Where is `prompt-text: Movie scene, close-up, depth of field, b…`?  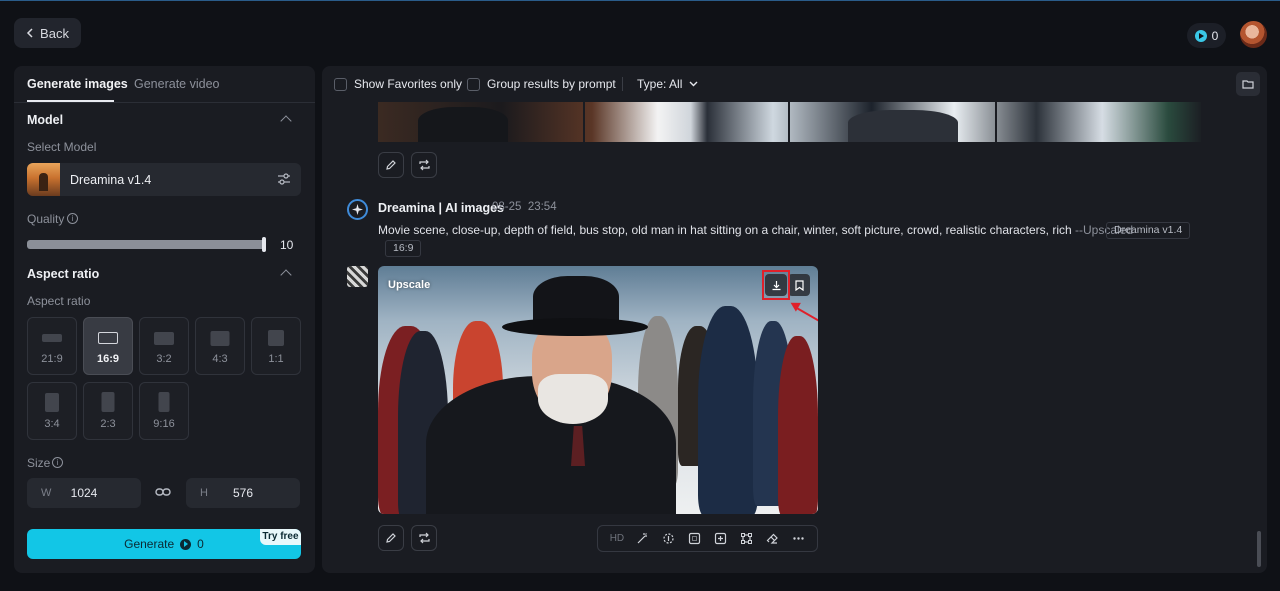 prompt-text: Movie scene, close-up, depth of field, b… is located at coordinates (755, 230).